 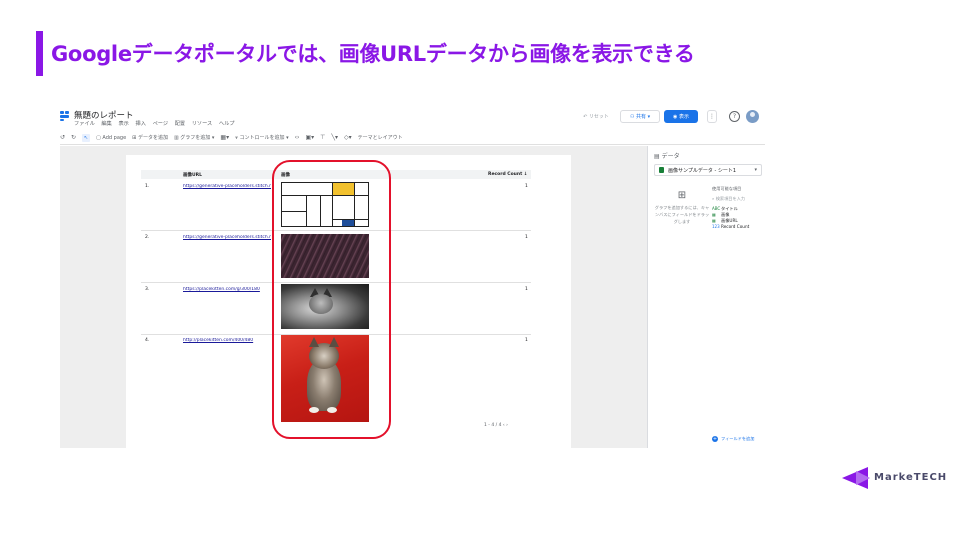 I want to click on row-number: 2., so click(x=147, y=237).